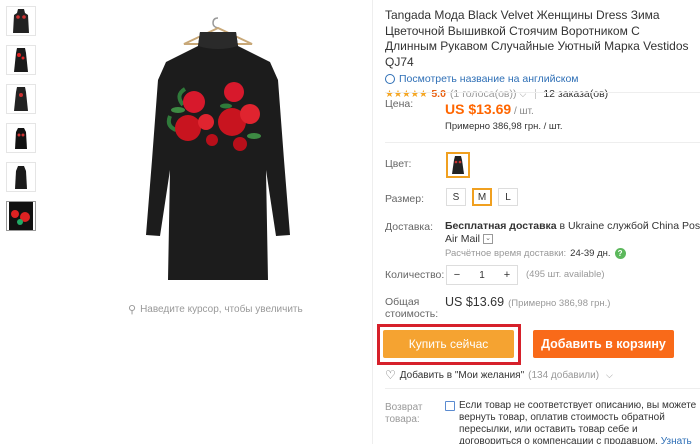 The height and width of the screenshot is (444, 700). I want to click on votes-count: (1 голоса(ов)), so click(483, 94).